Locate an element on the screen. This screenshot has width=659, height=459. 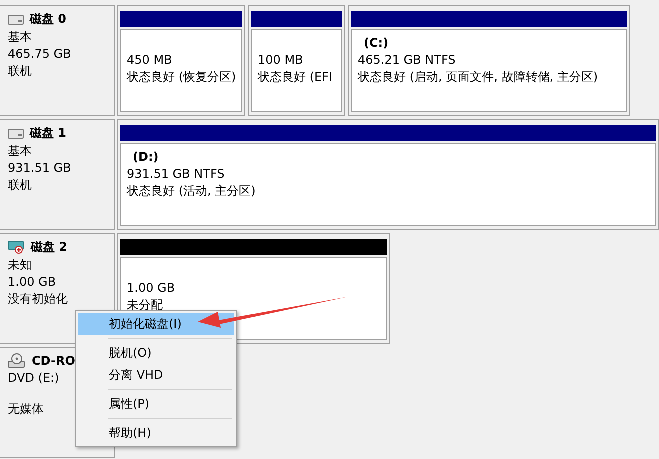
disk-status: 无媒体 is located at coordinates (26, 409).